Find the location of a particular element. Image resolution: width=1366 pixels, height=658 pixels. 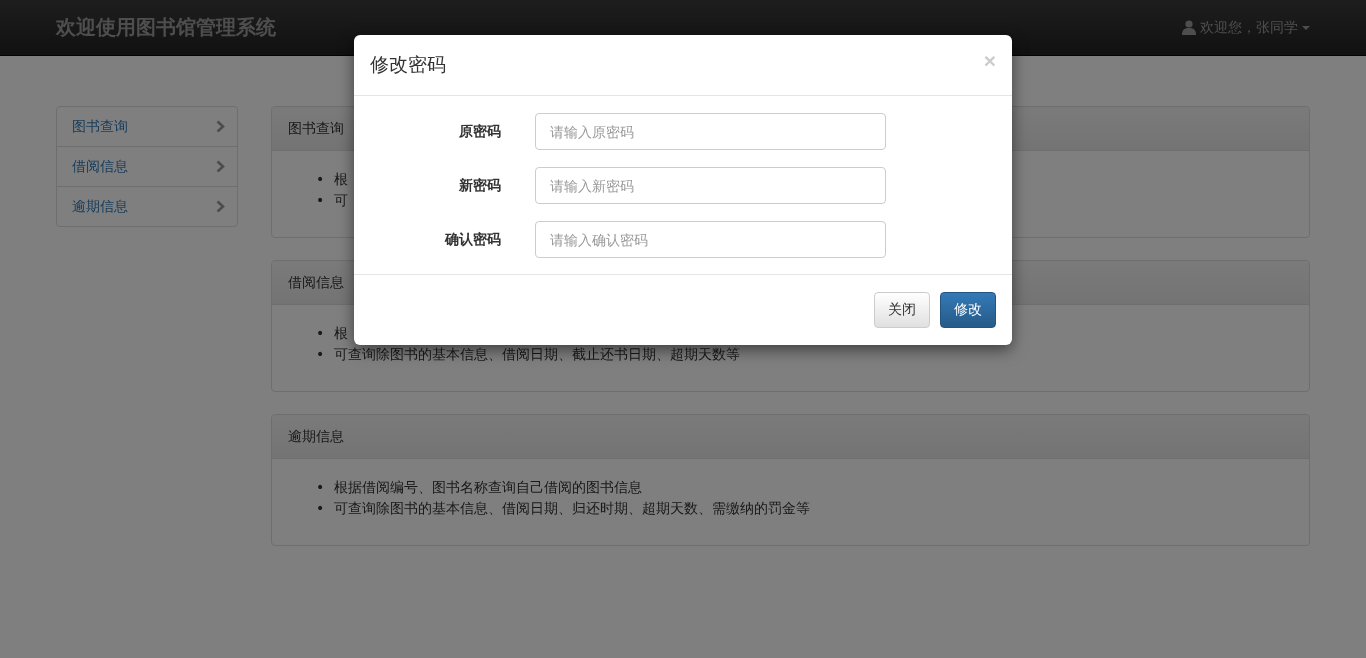

caret-icon is located at coordinates (1306, 27).